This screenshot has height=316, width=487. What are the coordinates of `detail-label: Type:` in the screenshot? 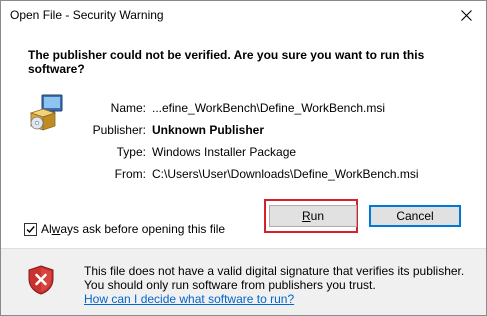 It's located at (131, 152).